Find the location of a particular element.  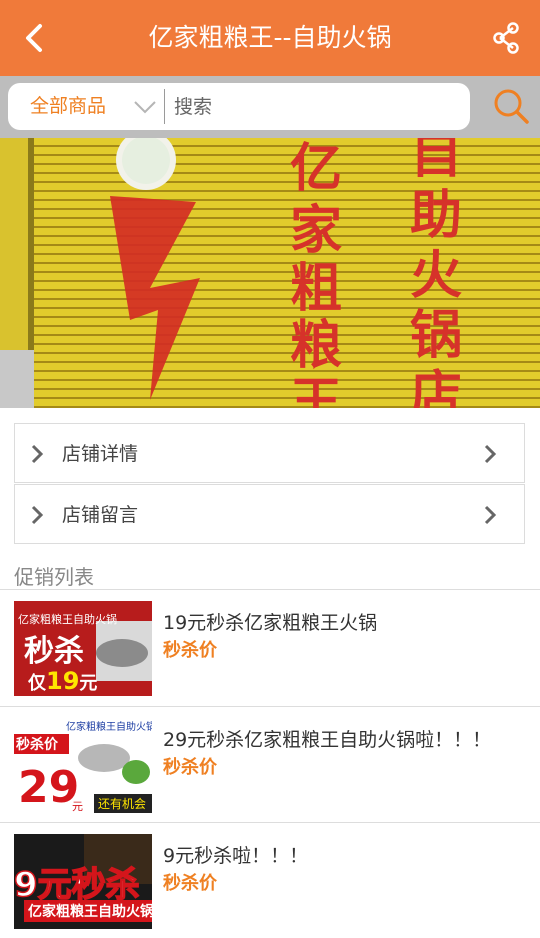

page-title: 亿家粗粮王--自助火锅 is located at coordinates (270, 37).